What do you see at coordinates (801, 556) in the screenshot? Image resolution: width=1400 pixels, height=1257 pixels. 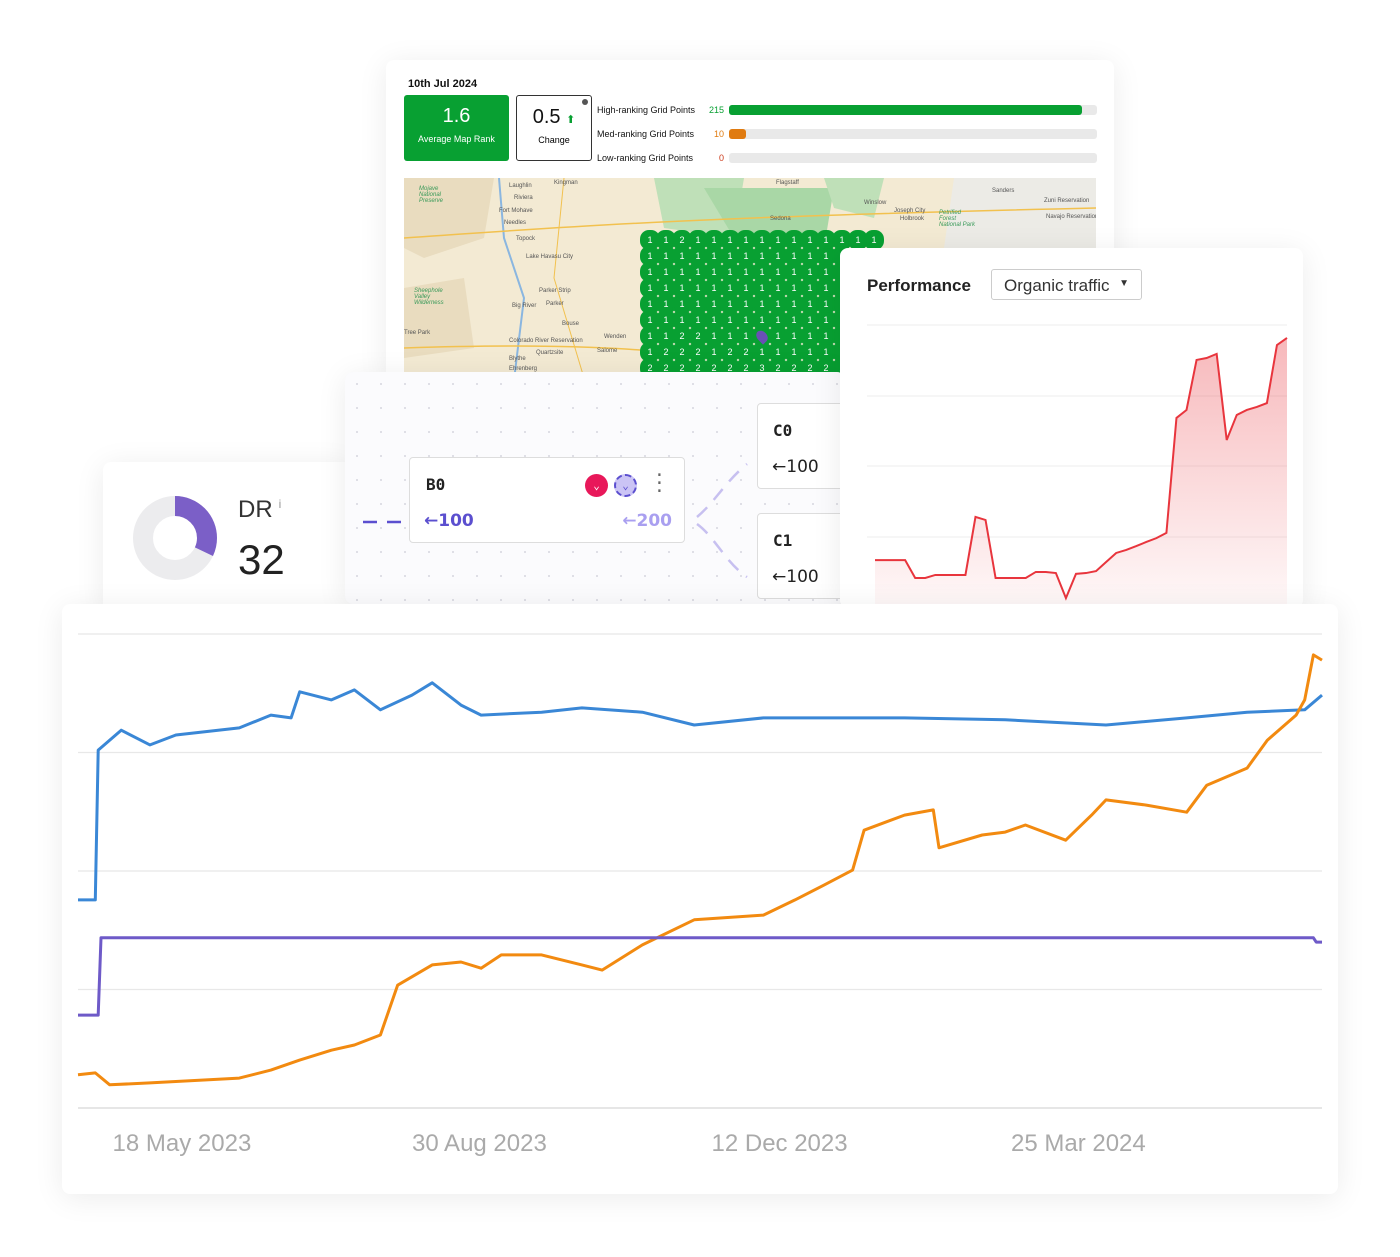 I see `node-c1: C1 ←100` at bounding box center [801, 556].